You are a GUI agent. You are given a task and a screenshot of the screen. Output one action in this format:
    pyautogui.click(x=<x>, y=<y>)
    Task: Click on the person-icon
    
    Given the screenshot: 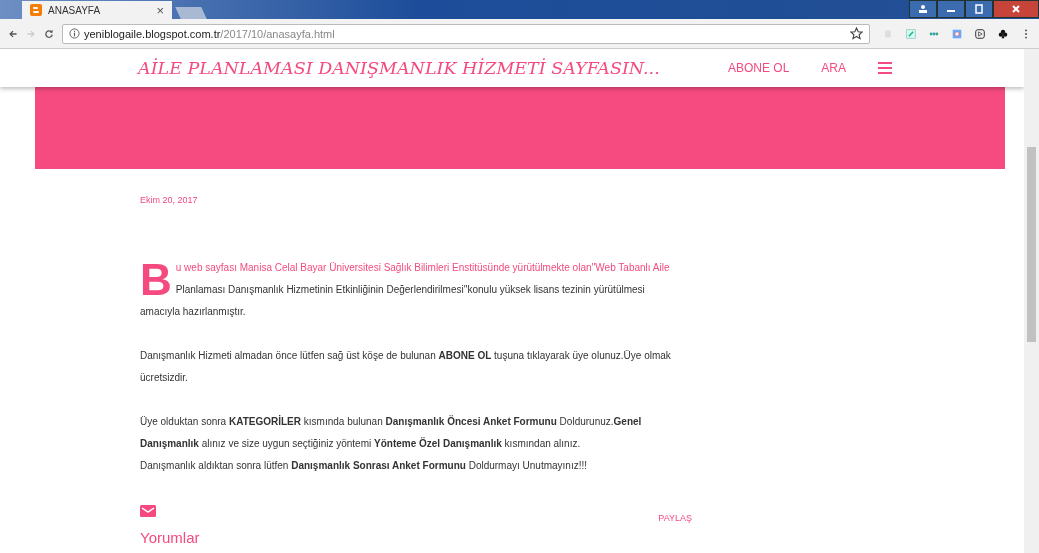 What is the action you would take?
    pyautogui.click(x=923, y=9)
    